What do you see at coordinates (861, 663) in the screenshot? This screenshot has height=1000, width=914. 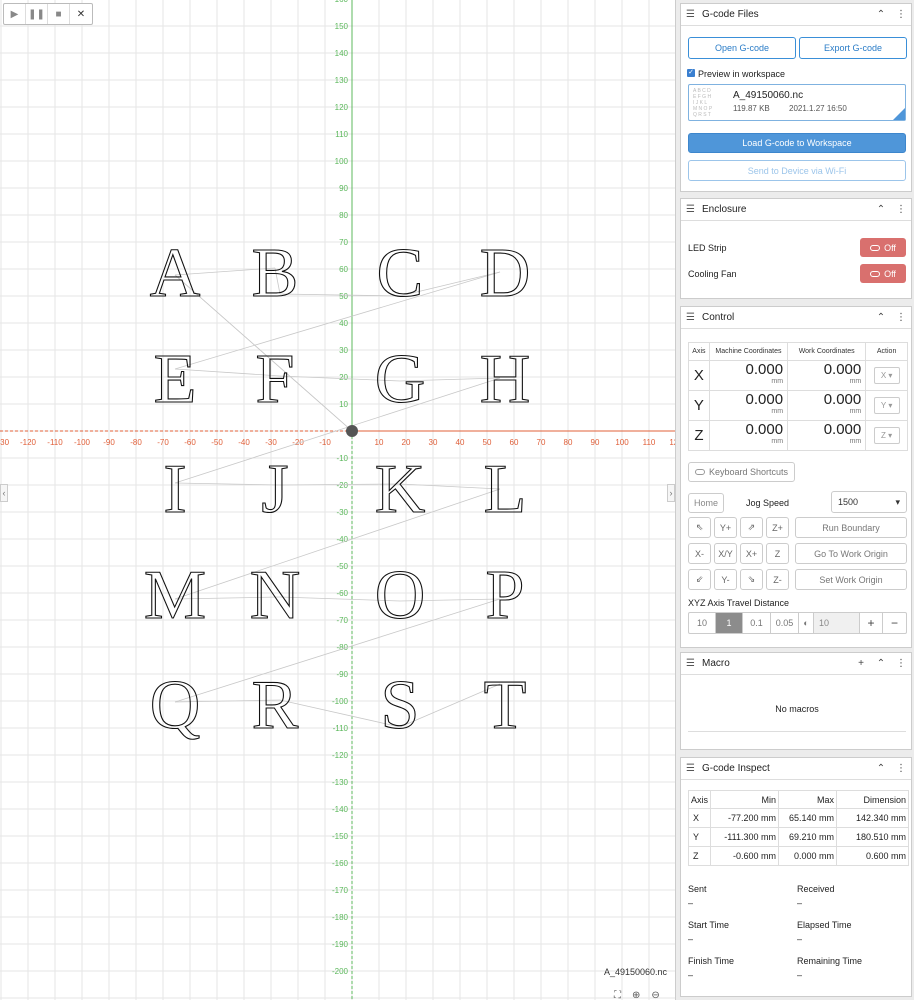 I see `add-icon: +` at bounding box center [861, 663].